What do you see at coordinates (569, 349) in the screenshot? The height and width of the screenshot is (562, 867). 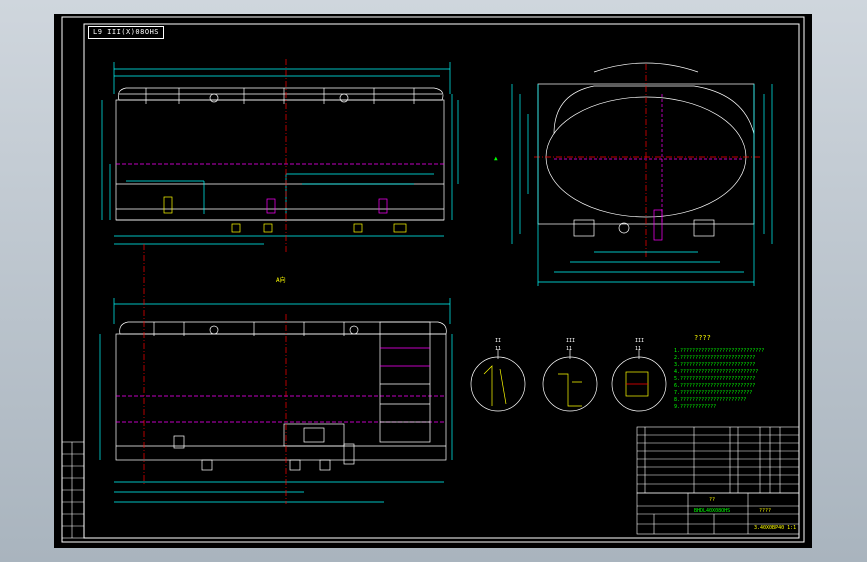 I see `section-mark-2-bottom: 11` at bounding box center [569, 349].